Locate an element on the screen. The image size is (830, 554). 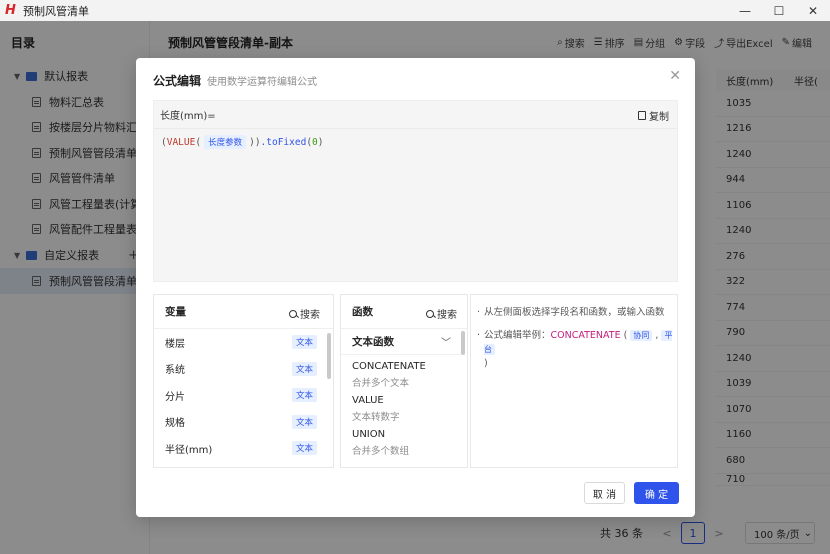
help-example-arg: 协同 is located at coordinates (641, 335).